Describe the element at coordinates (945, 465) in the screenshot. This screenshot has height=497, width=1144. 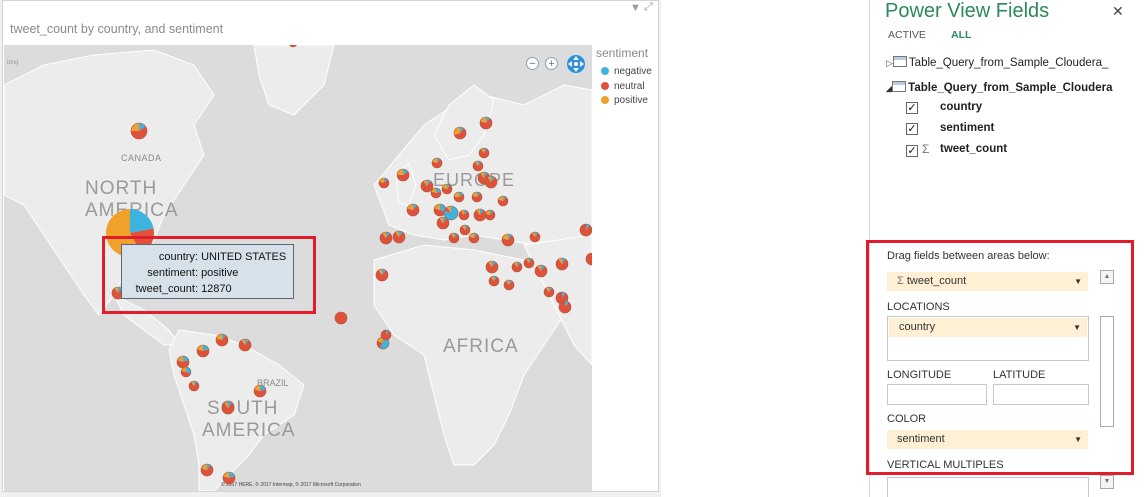
I see `vertical-multiples-label: VERTICAL MULTIPLES` at that location.